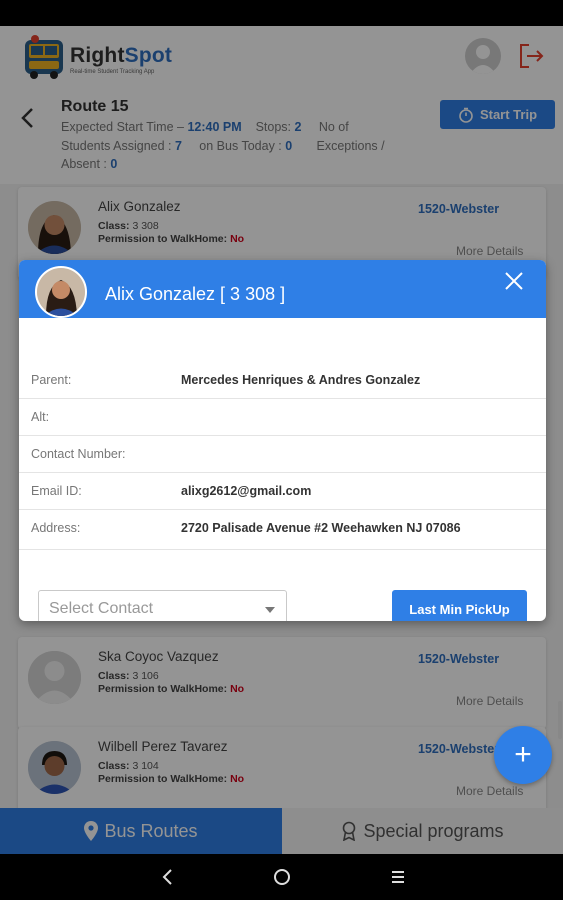 This screenshot has height=900, width=563. I want to click on select-contact-dropdown: Select Contact, so click(162, 605).